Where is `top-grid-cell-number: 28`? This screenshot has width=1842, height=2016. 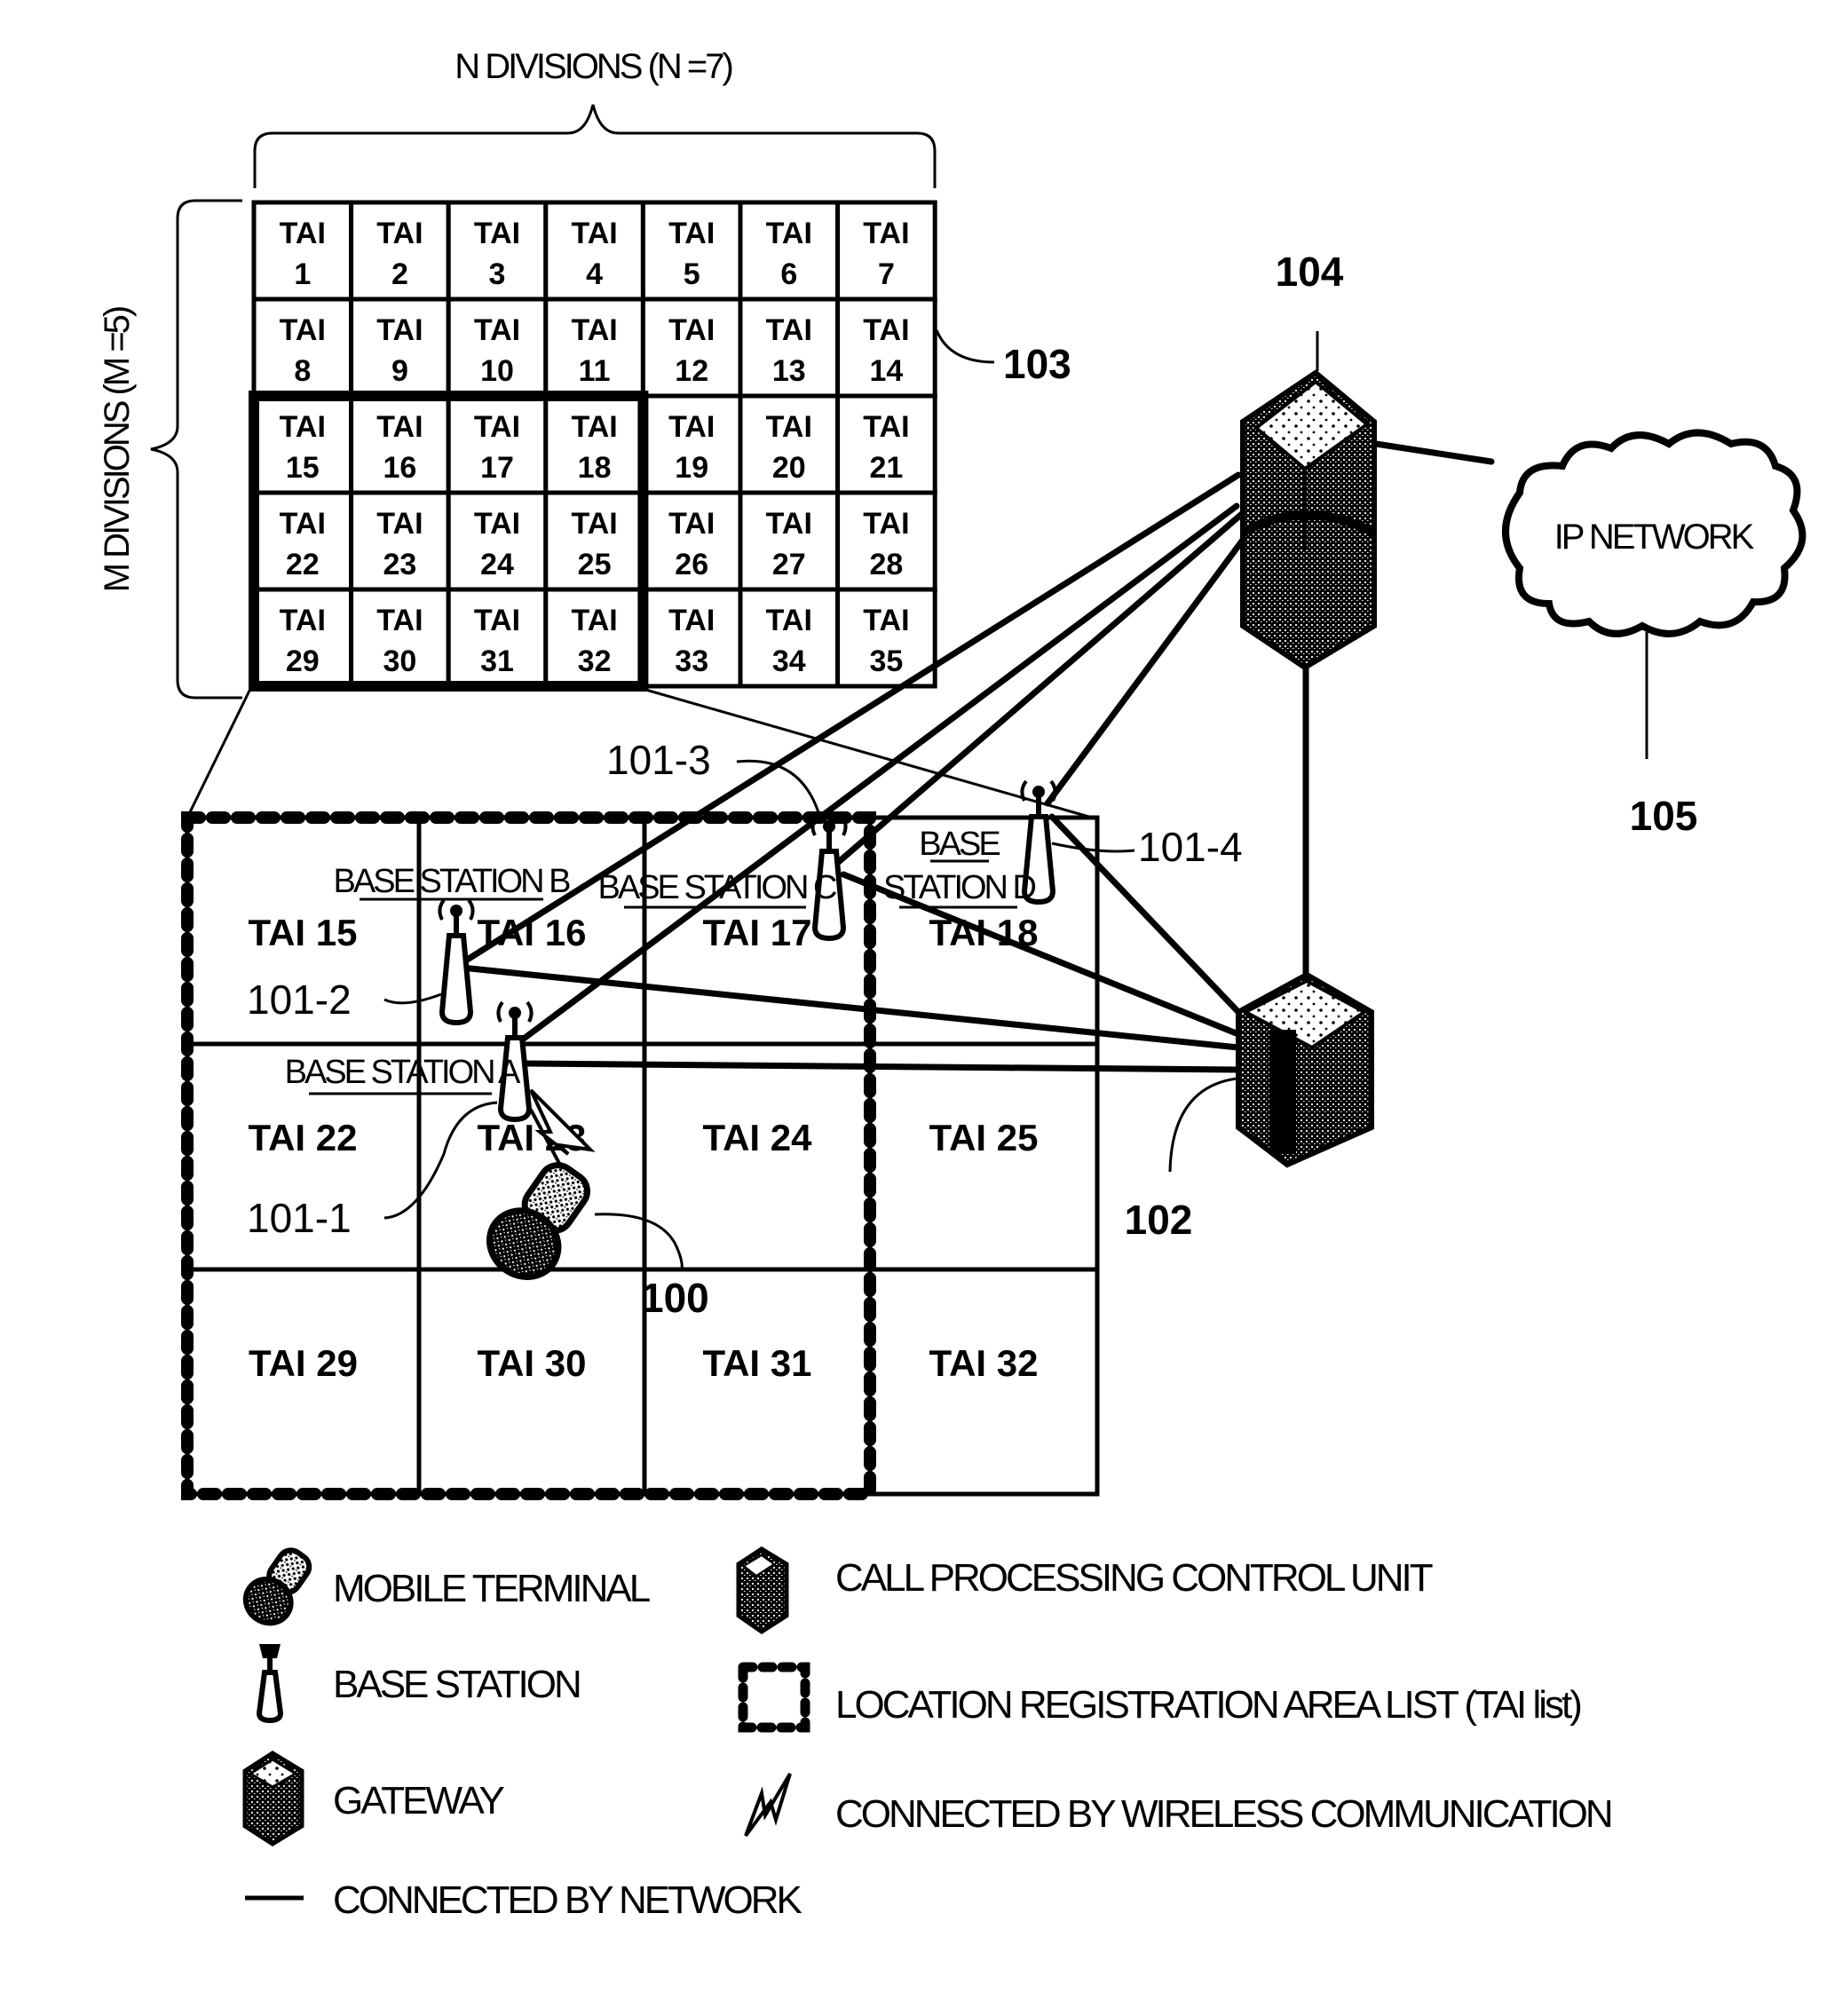 top-grid-cell-number: 28 is located at coordinates (886, 564).